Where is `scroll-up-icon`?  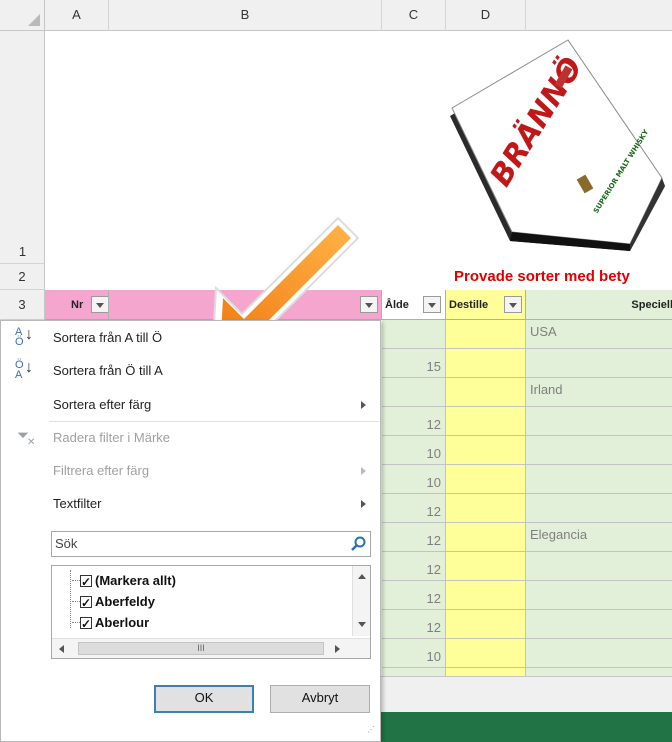 scroll-up-icon is located at coordinates (362, 576).